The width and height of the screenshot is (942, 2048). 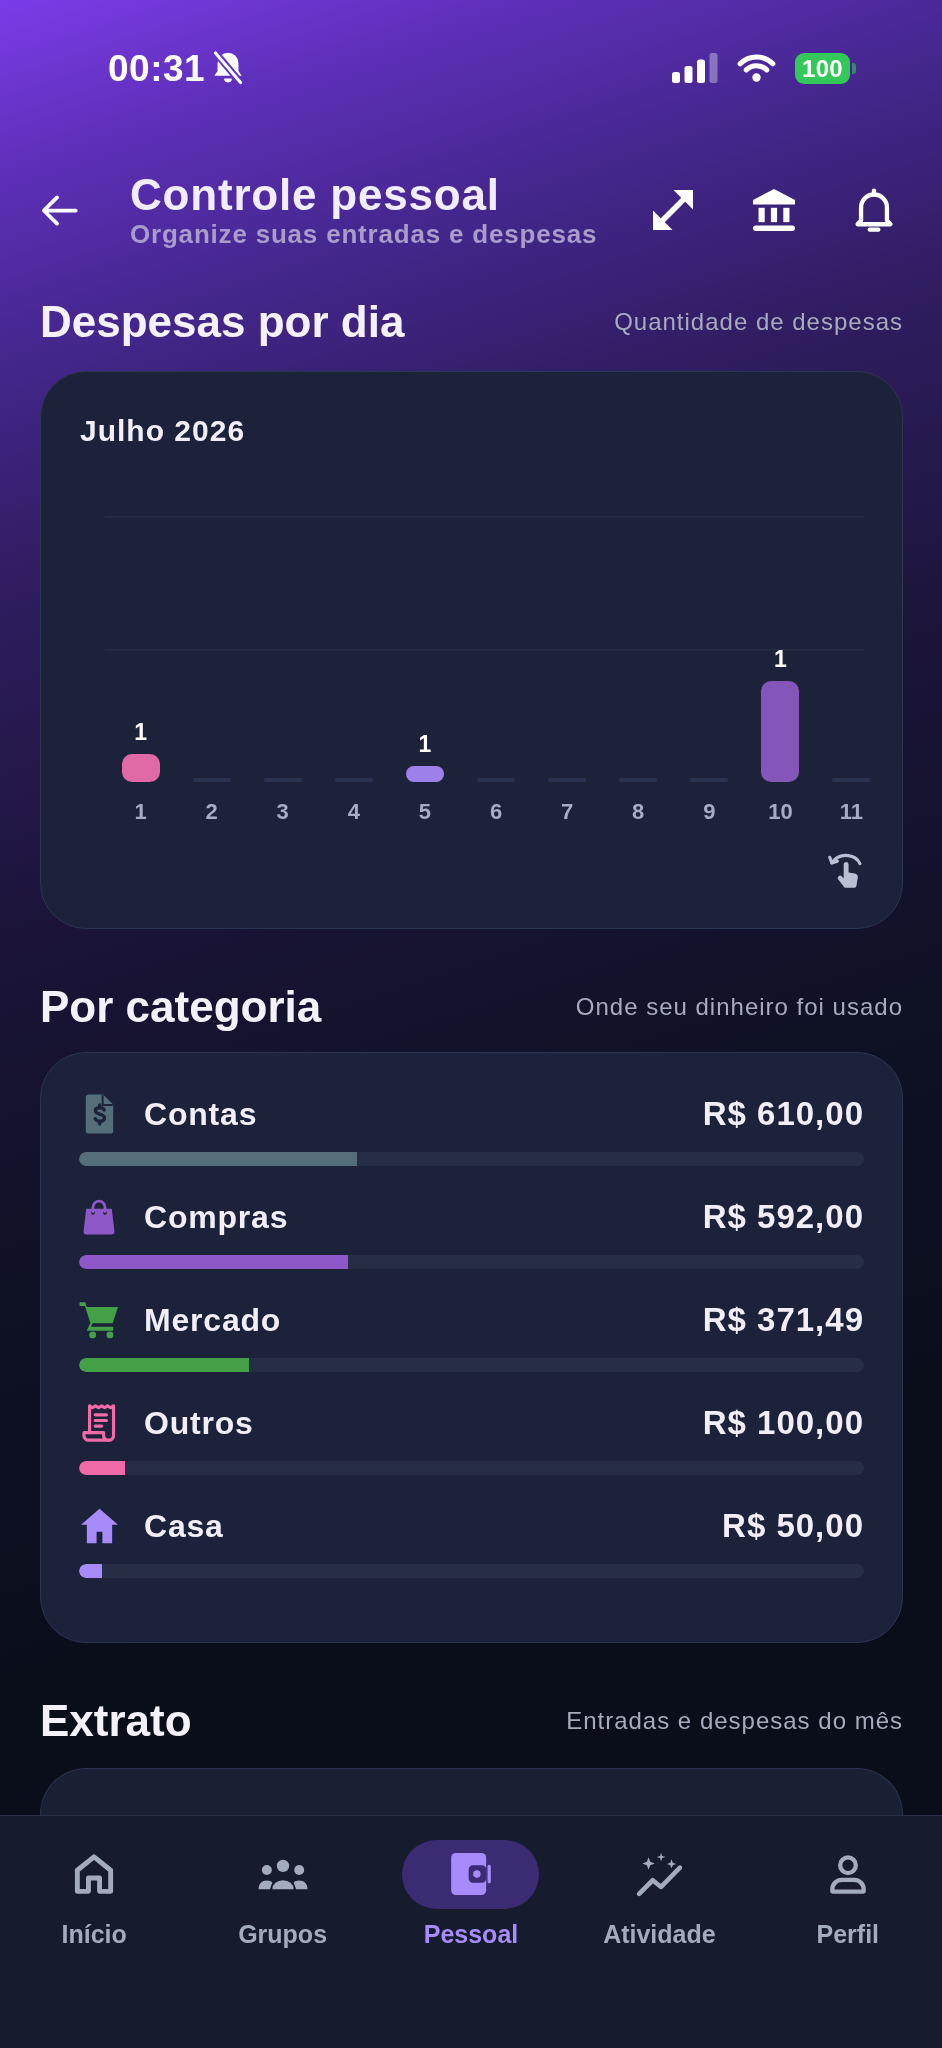 What do you see at coordinates (851, 811) in the screenshot?
I see `day-label: 11` at bounding box center [851, 811].